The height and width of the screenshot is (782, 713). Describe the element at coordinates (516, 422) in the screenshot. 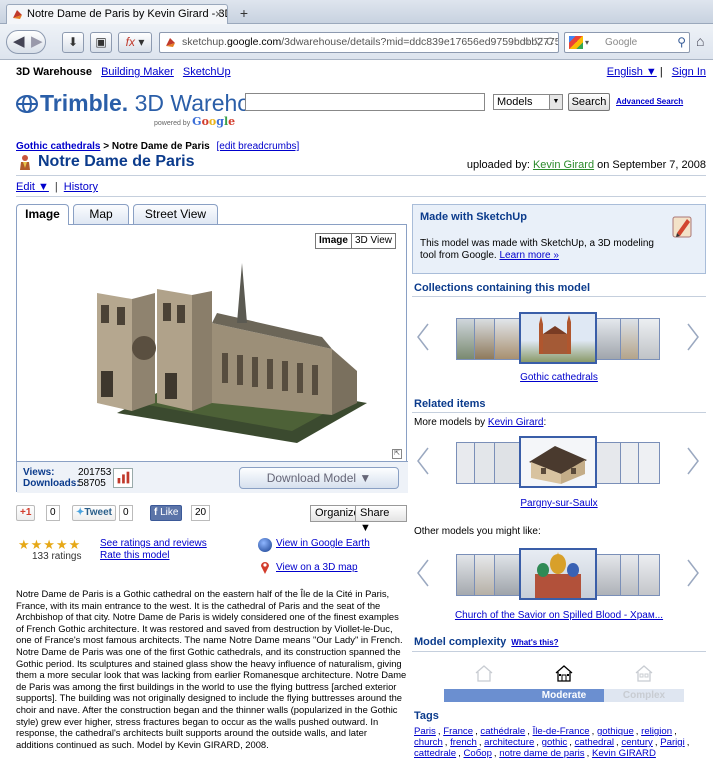

I see `more-by-author-link: Kevin Girard` at that location.